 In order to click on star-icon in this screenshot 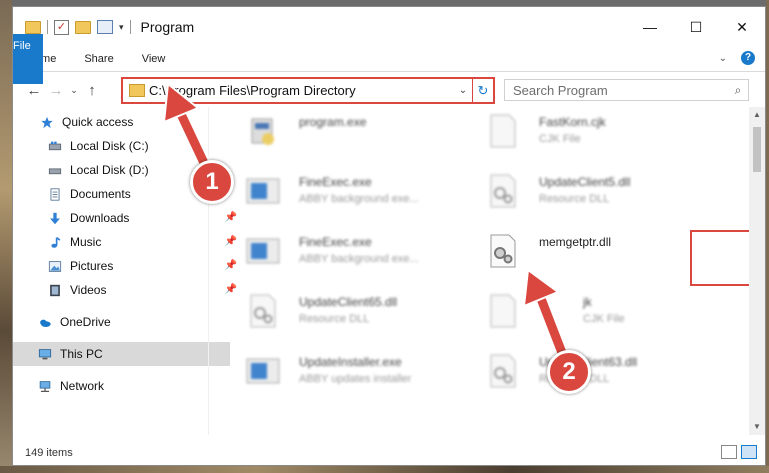, I will do `click(47, 122)`.